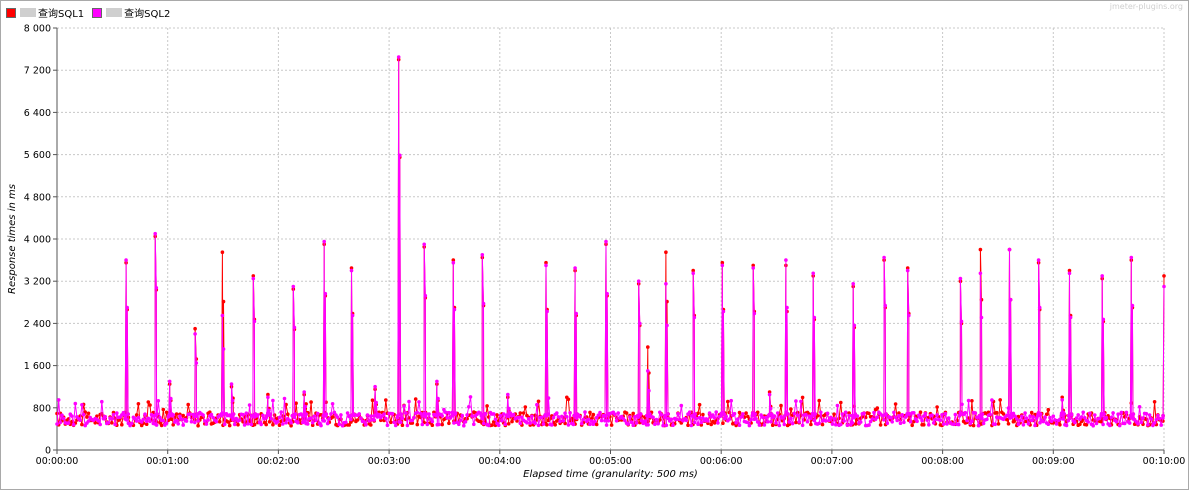 This screenshot has width=1189, height=490. I want to click on x-tick-label: 00:00:00, so click(57, 461).